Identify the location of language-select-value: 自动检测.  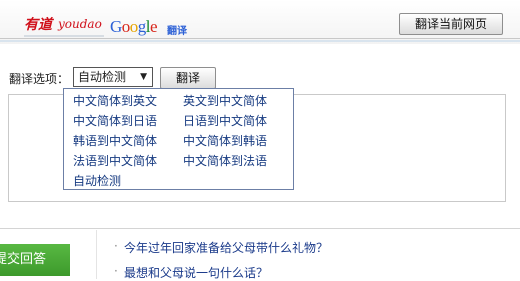
(102, 77).